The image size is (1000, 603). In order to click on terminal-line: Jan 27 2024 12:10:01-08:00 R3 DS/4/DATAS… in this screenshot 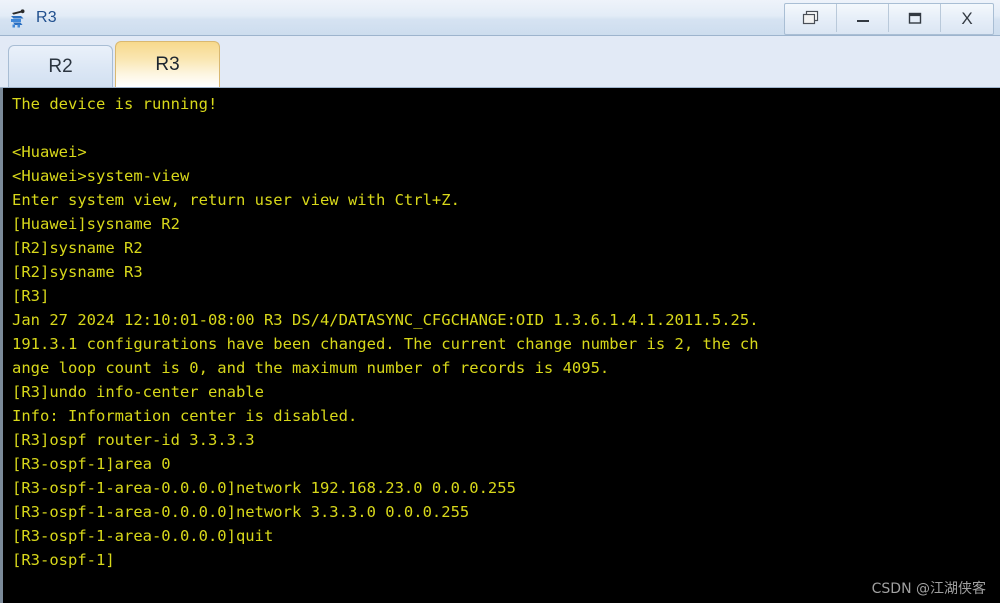, I will do `click(385, 320)`.